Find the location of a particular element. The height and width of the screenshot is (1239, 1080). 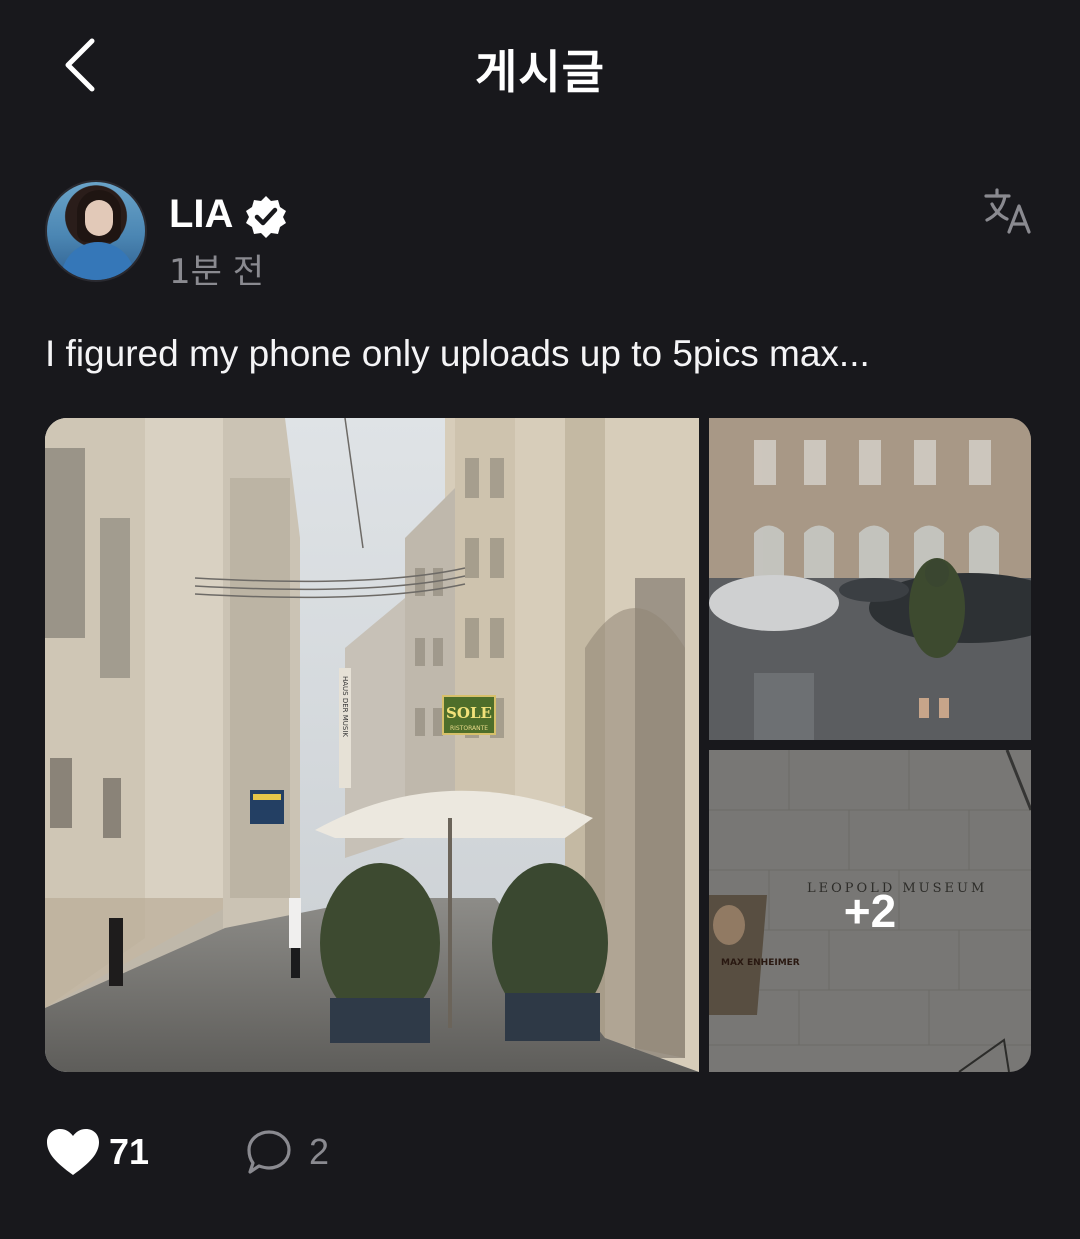

avatar is located at coordinates (96, 231).